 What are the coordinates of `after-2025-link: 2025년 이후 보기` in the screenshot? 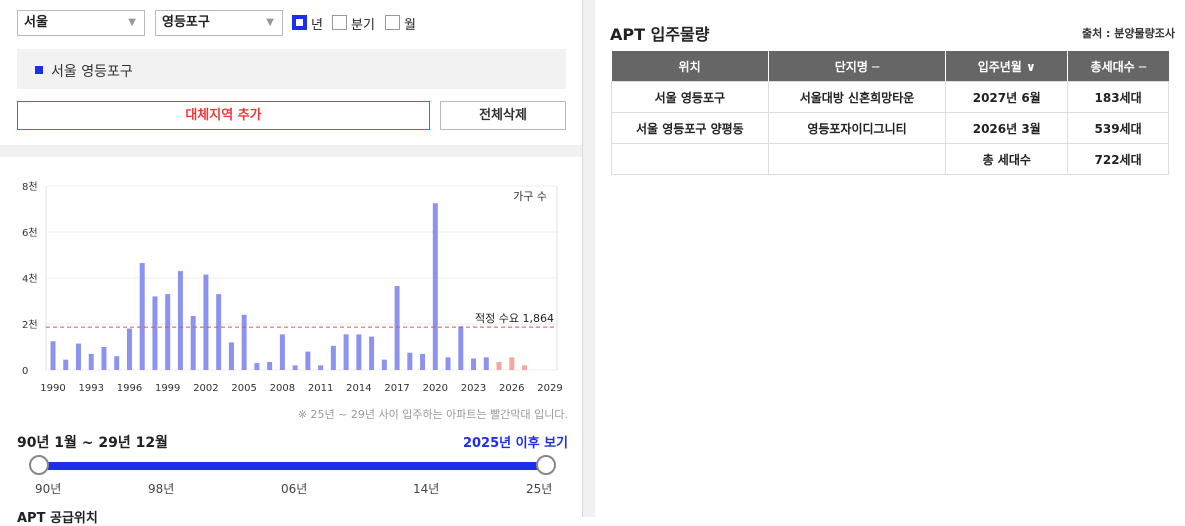 It's located at (515, 441).